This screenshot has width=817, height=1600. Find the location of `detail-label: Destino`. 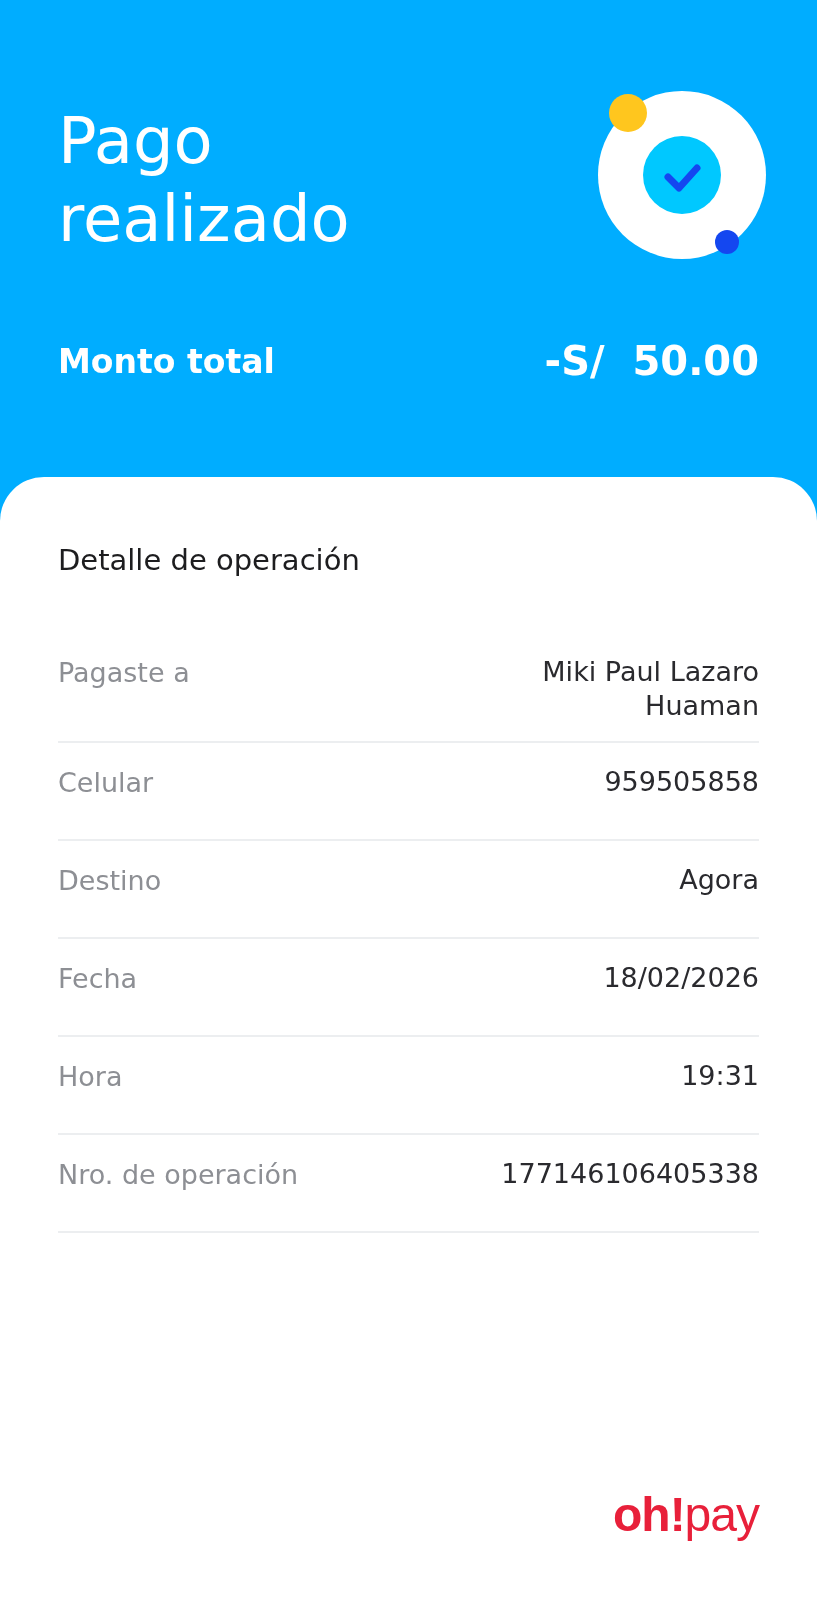

detail-label: Destino is located at coordinates (110, 881).